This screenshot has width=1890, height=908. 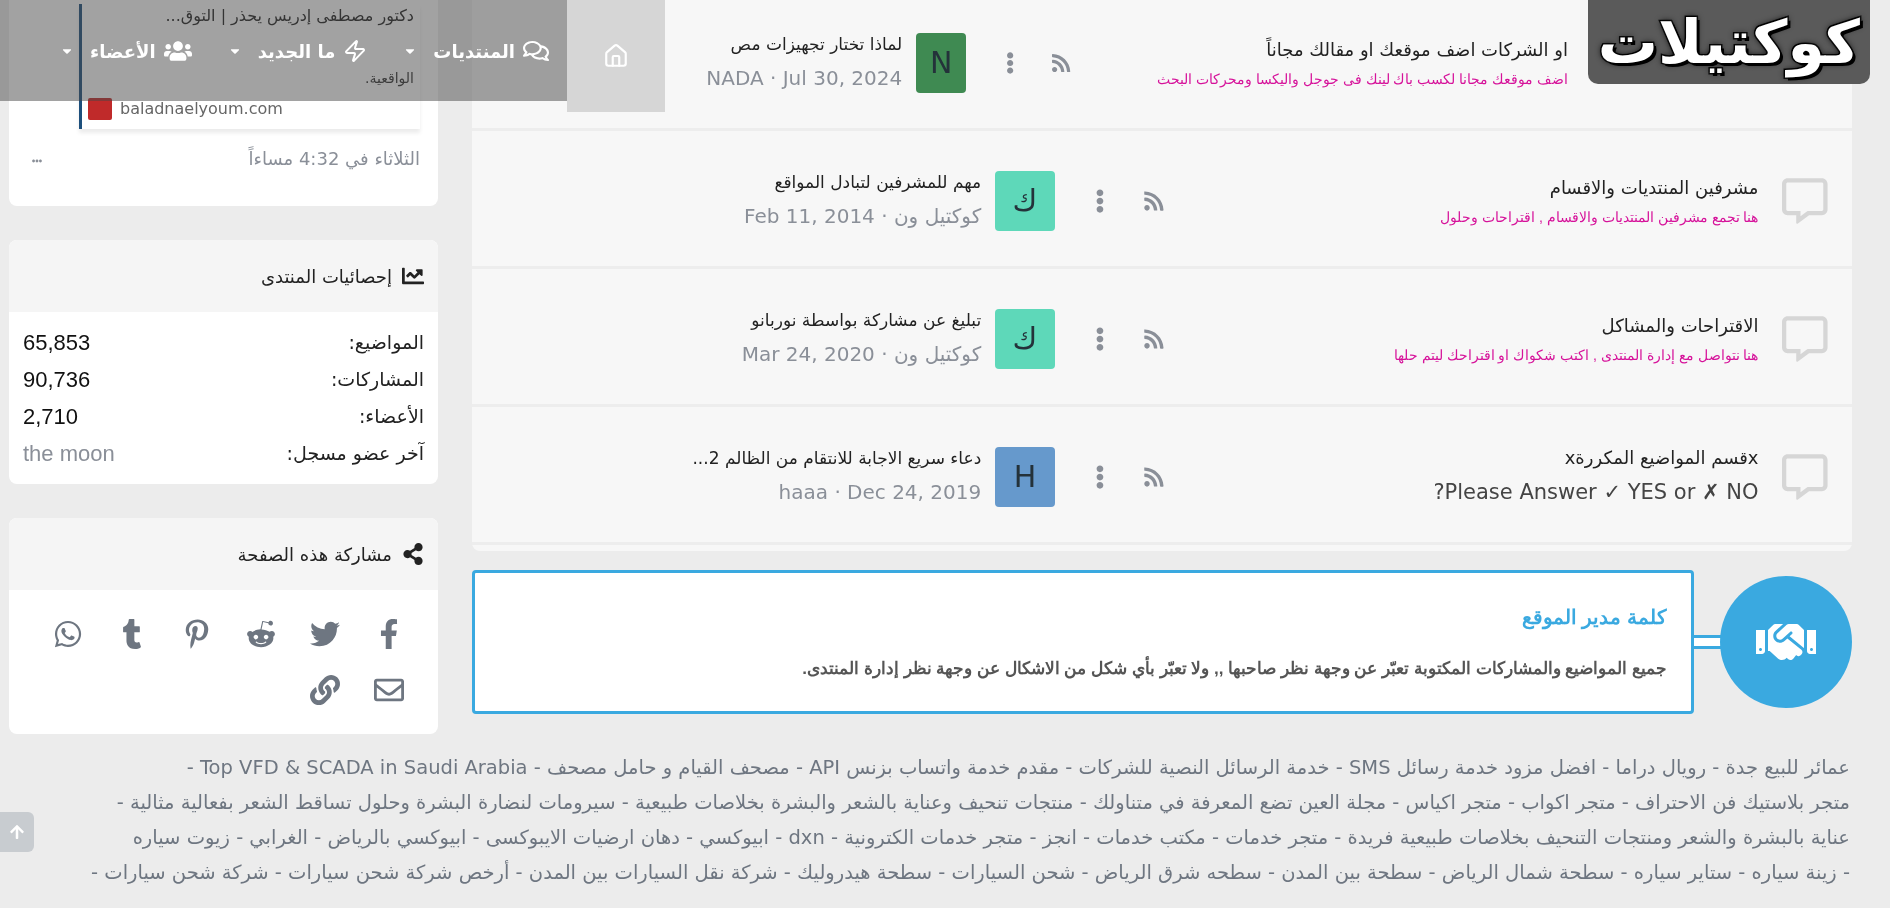 I want to click on member-link: the moon, so click(x=69, y=453).